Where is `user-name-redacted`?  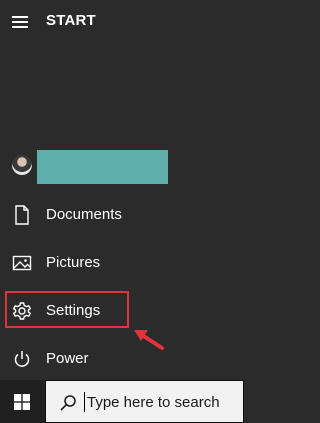
user-name-redacted is located at coordinates (102, 167).